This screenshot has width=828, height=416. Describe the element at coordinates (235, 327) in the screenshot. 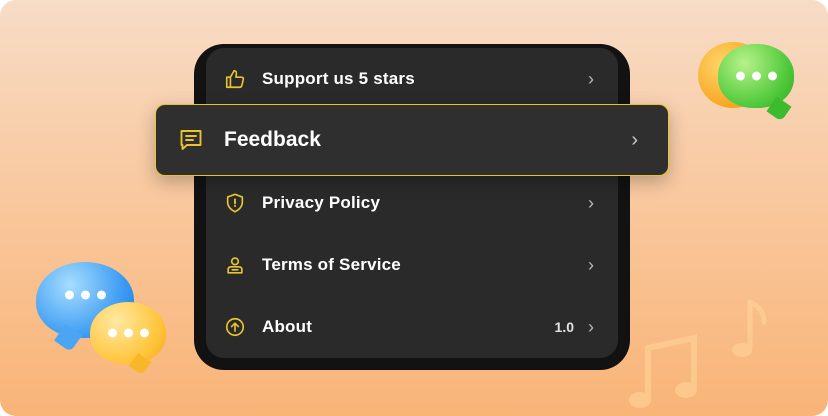

I see `arrow-up-circle-icon` at that location.